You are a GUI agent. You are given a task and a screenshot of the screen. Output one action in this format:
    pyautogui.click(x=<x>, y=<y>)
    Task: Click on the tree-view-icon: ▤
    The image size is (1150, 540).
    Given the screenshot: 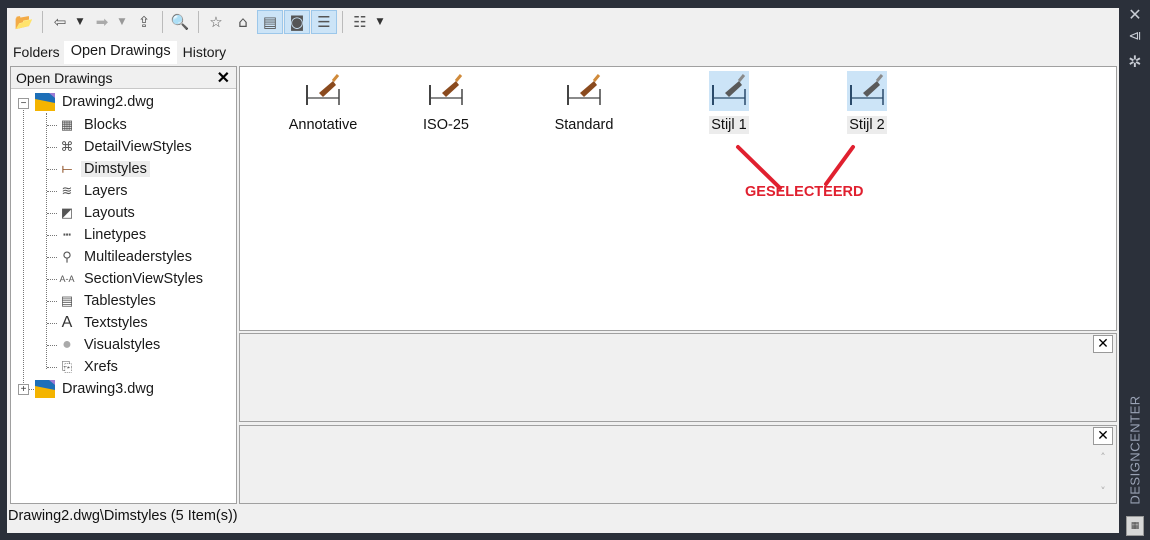 What is the action you would take?
    pyautogui.click(x=270, y=22)
    